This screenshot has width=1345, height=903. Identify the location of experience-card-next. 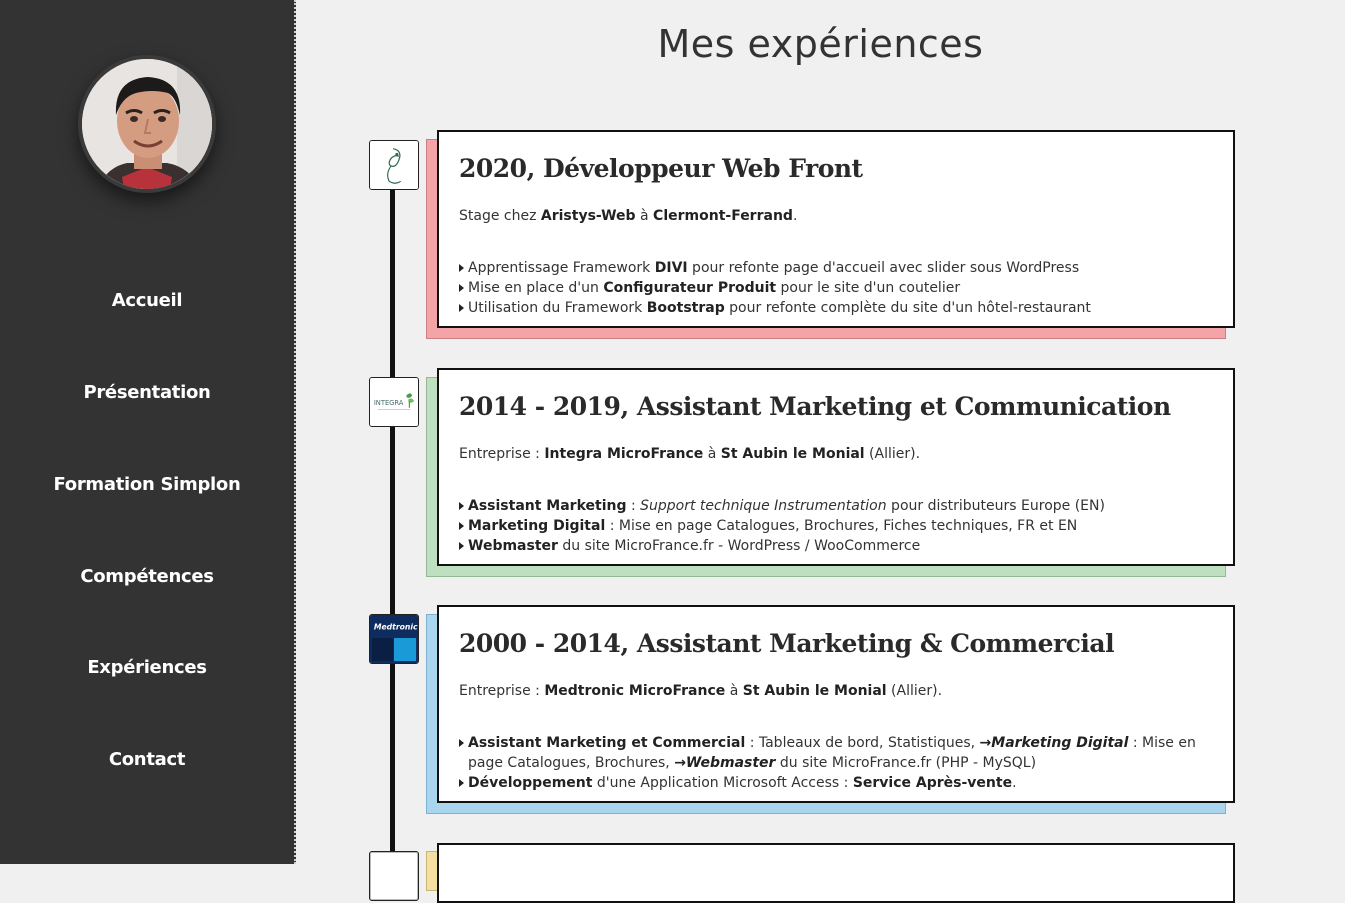
(836, 873).